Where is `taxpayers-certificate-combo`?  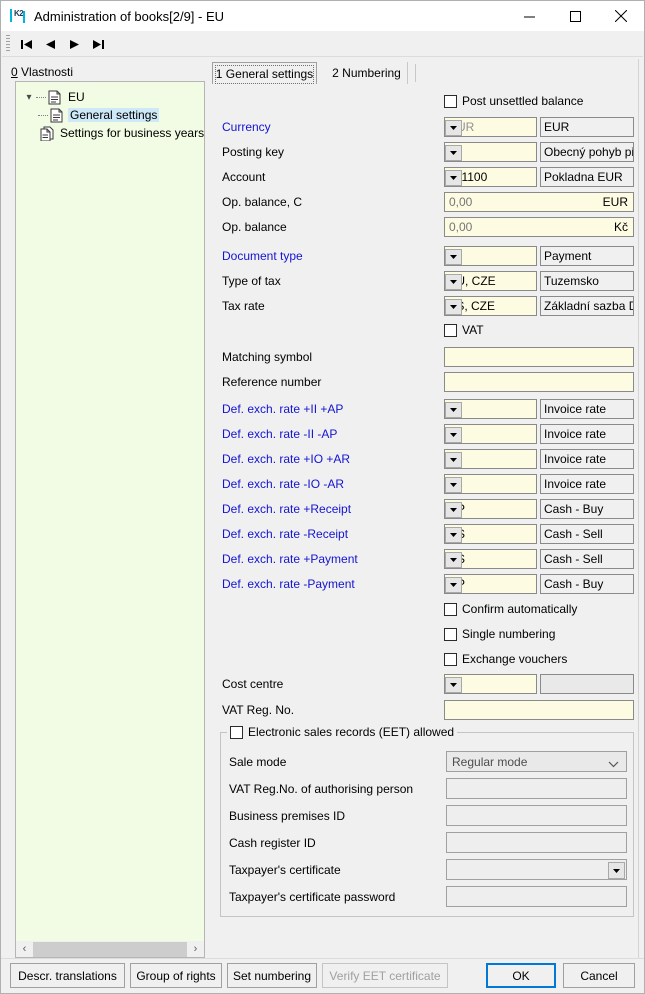
taxpayers-certificate-combo is located at coordinates (536, 869).